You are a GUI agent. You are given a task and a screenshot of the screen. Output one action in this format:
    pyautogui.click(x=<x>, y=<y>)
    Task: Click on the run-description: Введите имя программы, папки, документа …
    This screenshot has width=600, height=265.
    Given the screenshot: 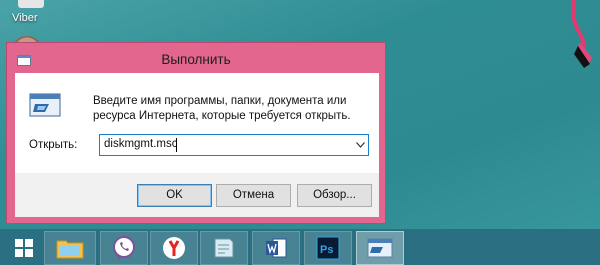 What is the action you would take?
    pyautogui.click(x=222, y=108)
    